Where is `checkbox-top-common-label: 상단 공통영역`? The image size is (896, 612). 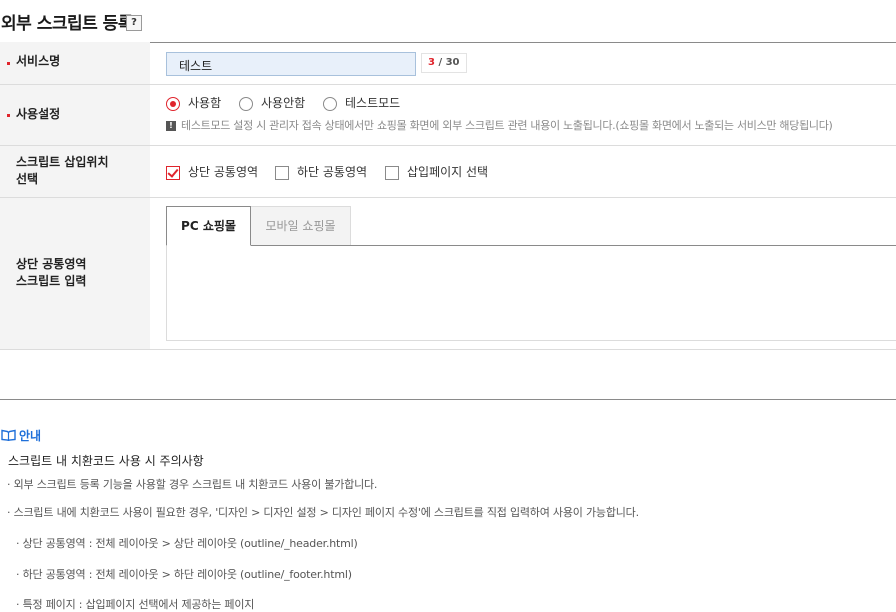
checkbox-top-common-label: 상단 공통영역 is located at coordinates (223, 171).